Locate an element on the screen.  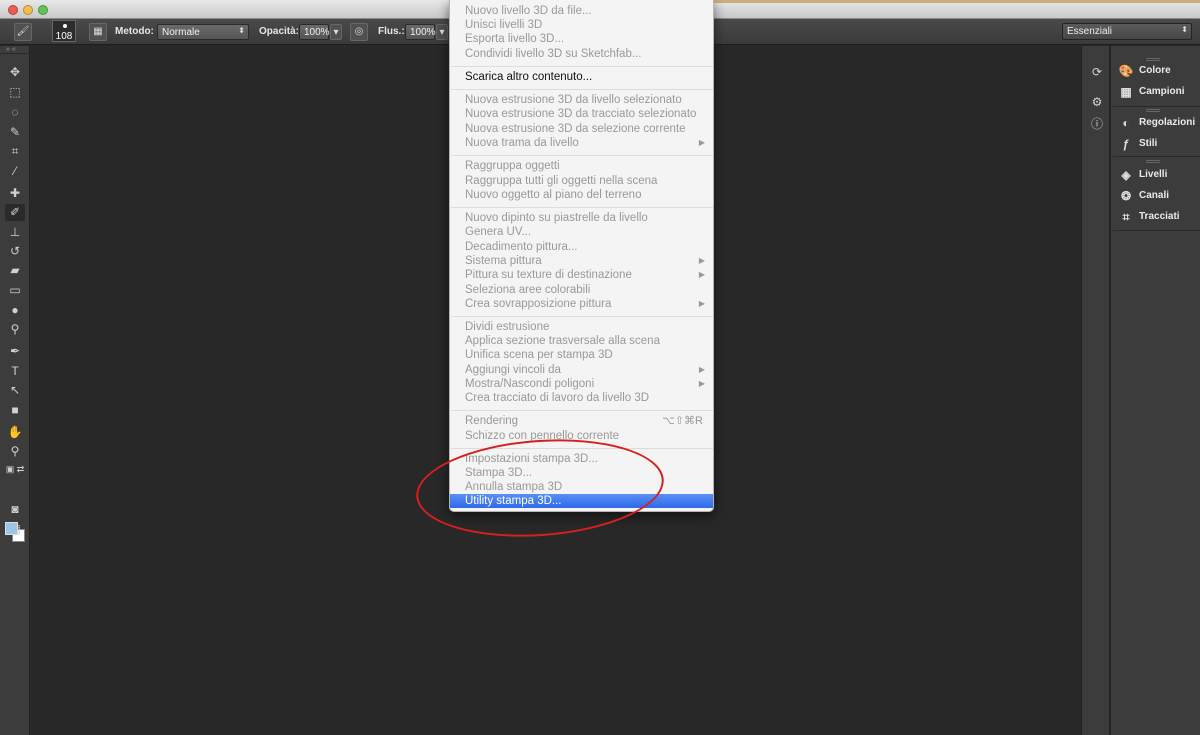
brush-tool-preset-icon: 🖌 is located at coordinates (23, 32).